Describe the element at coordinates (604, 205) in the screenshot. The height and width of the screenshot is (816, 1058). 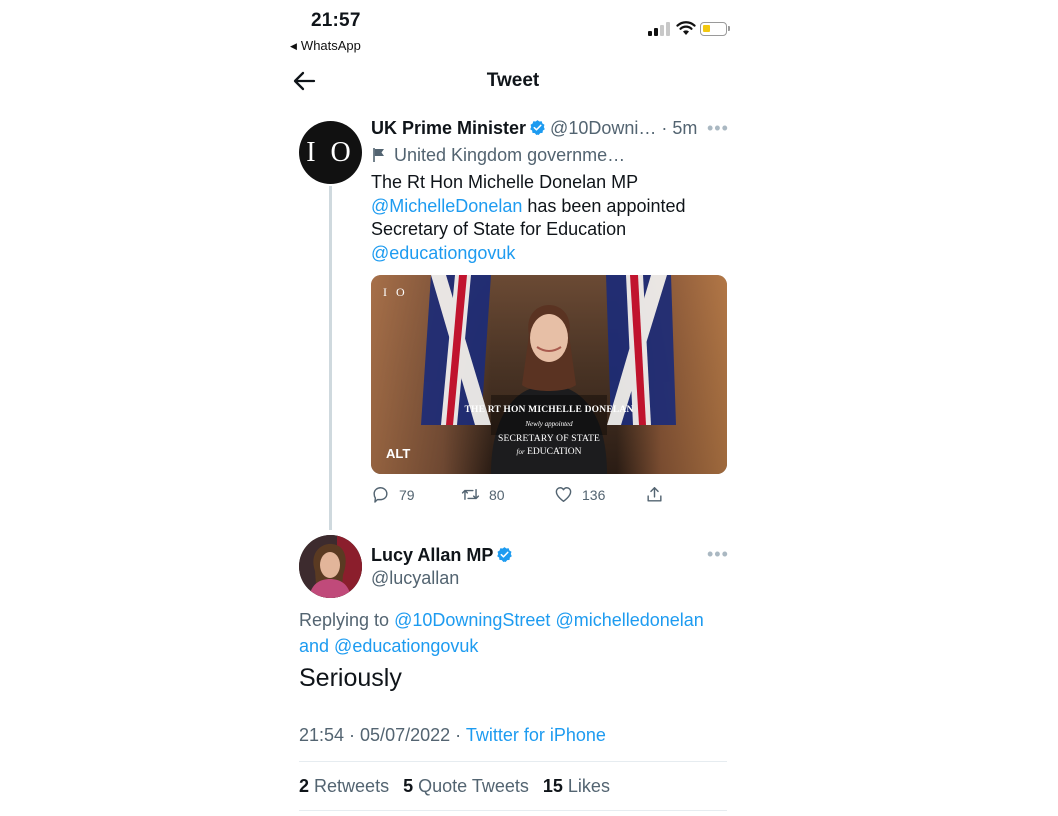
I see `tweet-text-fragment: has been appointed` at that location.